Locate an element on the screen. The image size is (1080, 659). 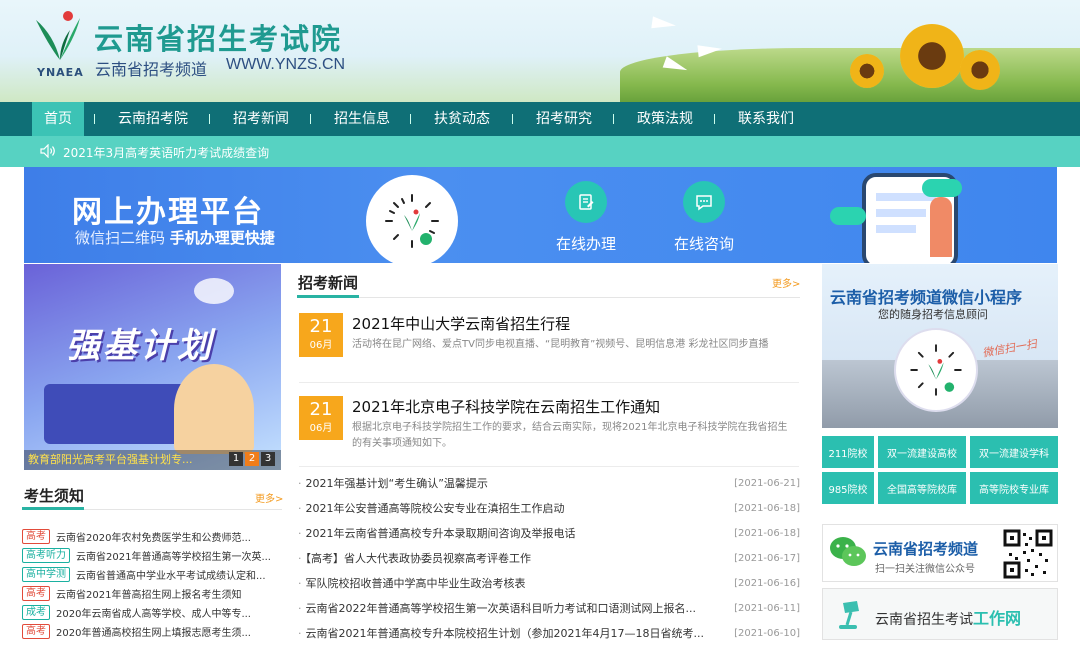
online-handle-button: 在线办理 is located at coordinates (586, 217).